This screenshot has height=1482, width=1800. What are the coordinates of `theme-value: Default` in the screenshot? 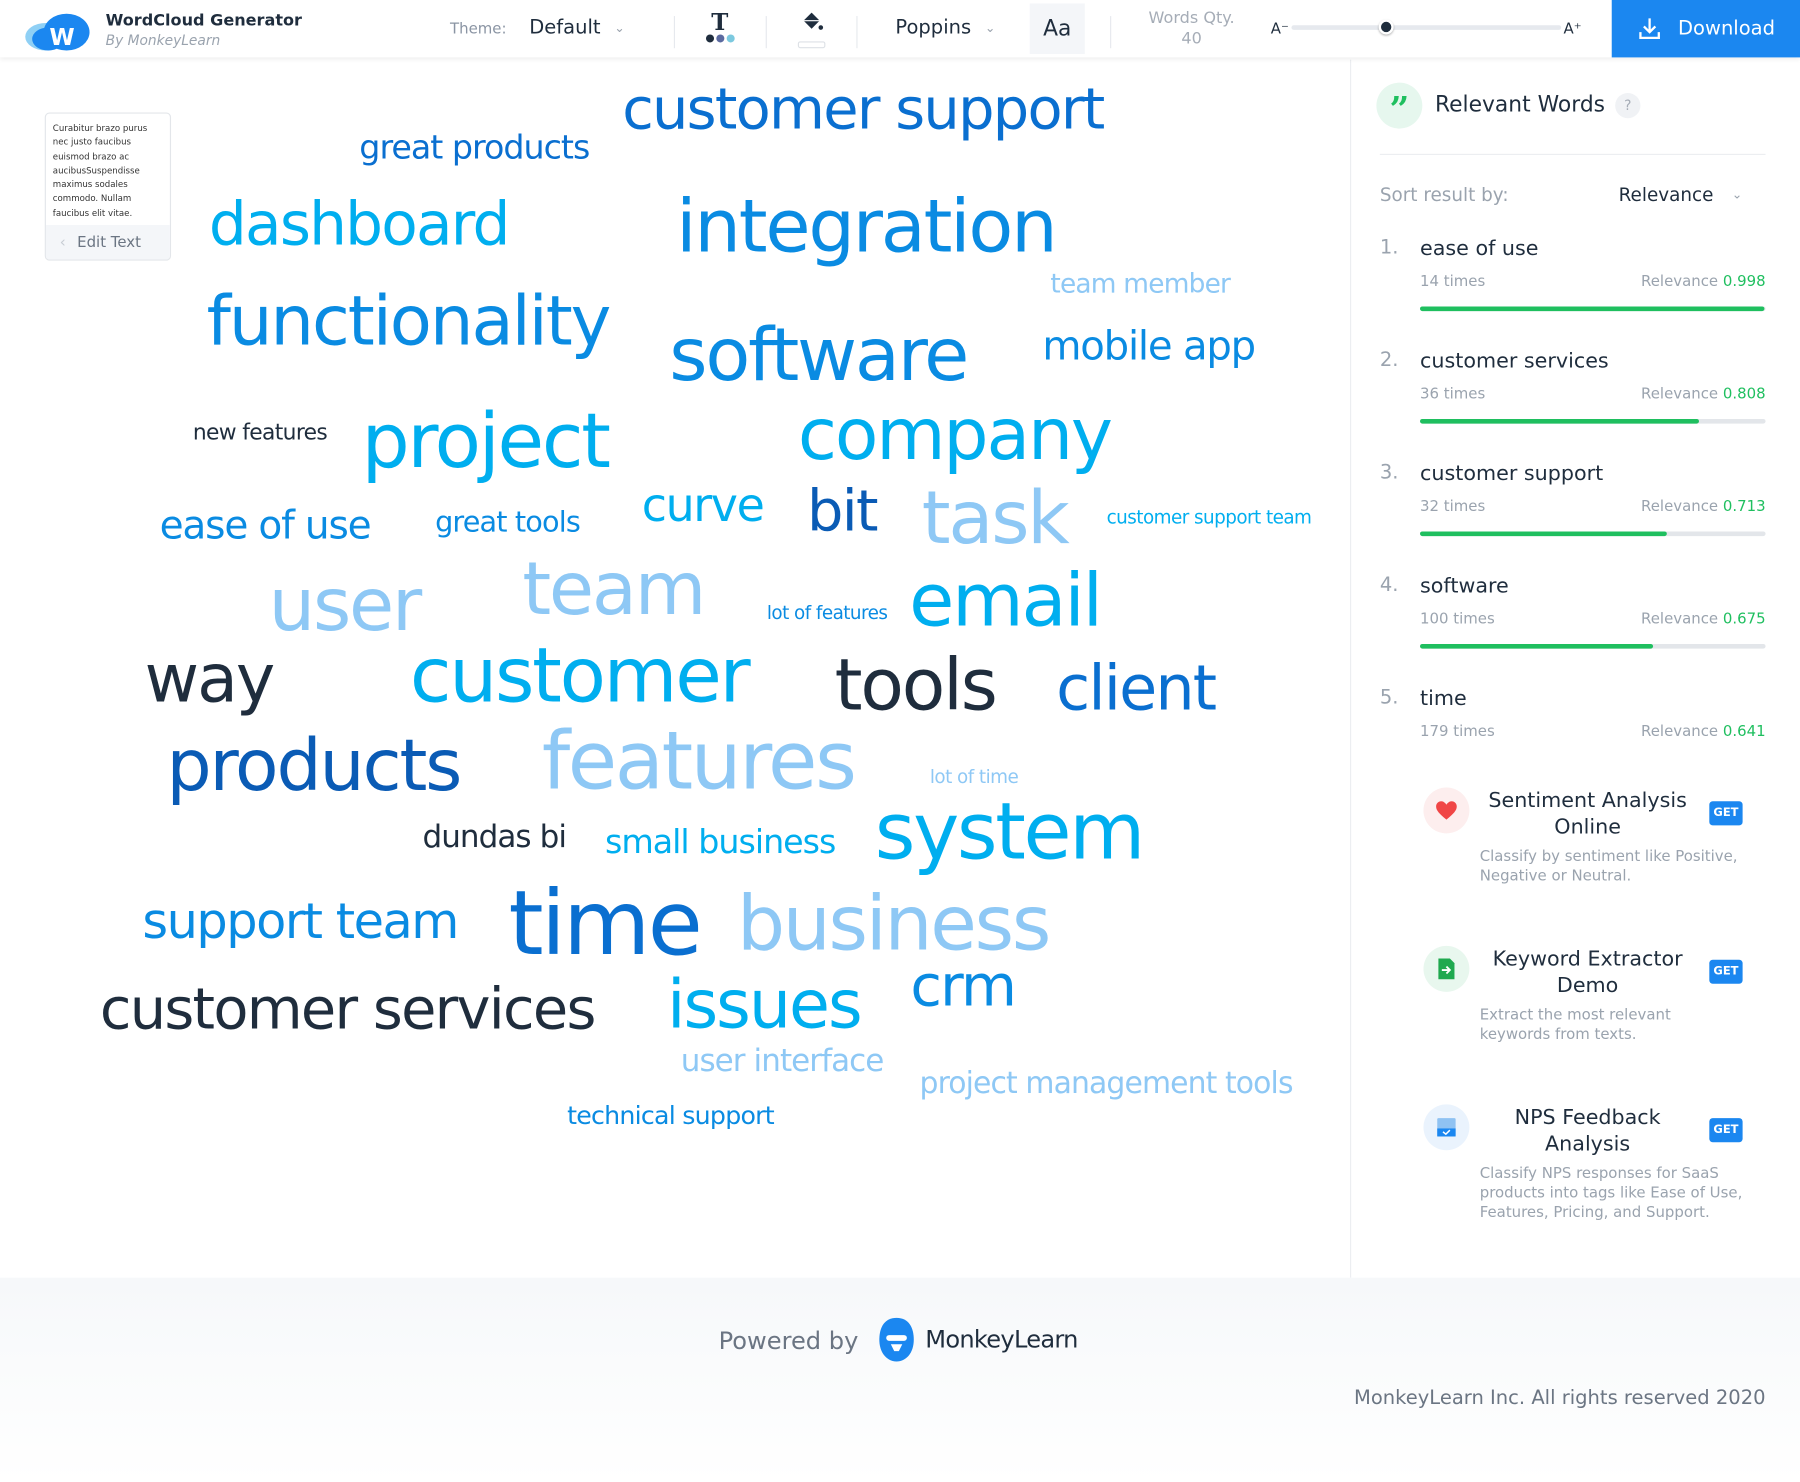 It's located at (565, 28).